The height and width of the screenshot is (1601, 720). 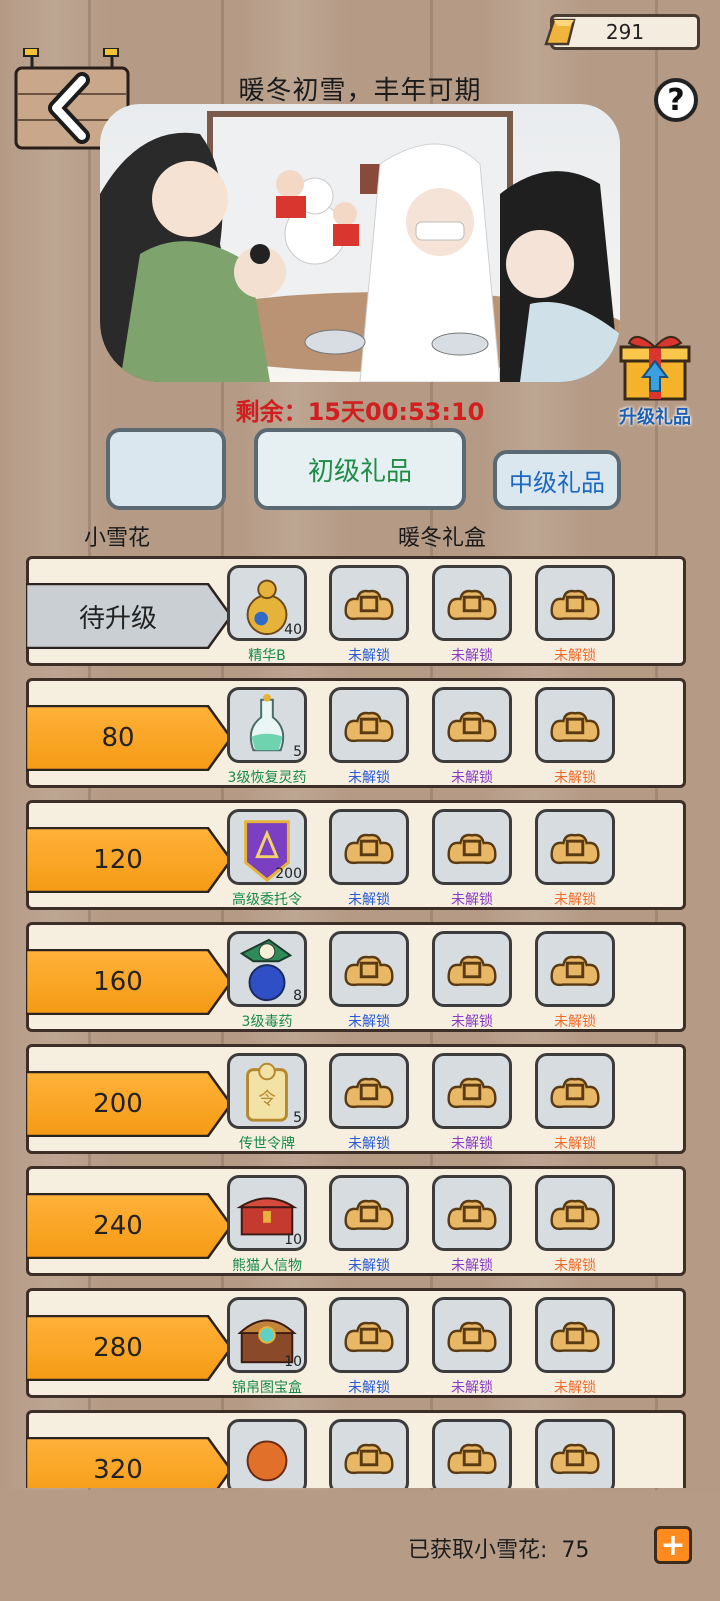 What do you see at coordinates (360, 91) in the screenshot?
I see `event-title: 暖冬初雪，丰年可期` at bounding box center [360, 91].